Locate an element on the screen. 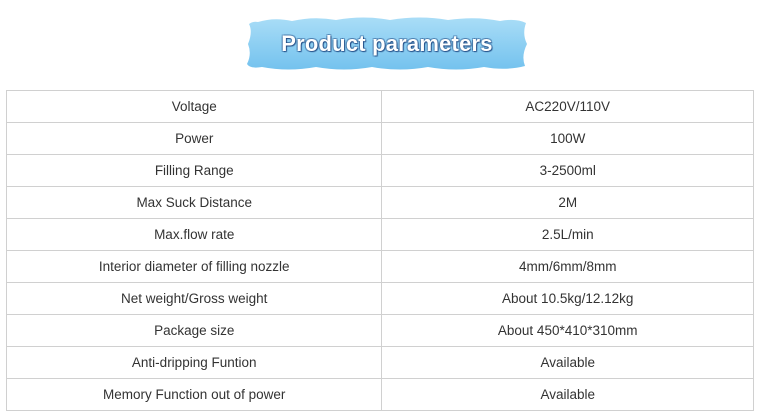 The width and height of the screenshot is (759, 414). table-row: Filling Range 3-2500ml is located at coordinates (379, 170).